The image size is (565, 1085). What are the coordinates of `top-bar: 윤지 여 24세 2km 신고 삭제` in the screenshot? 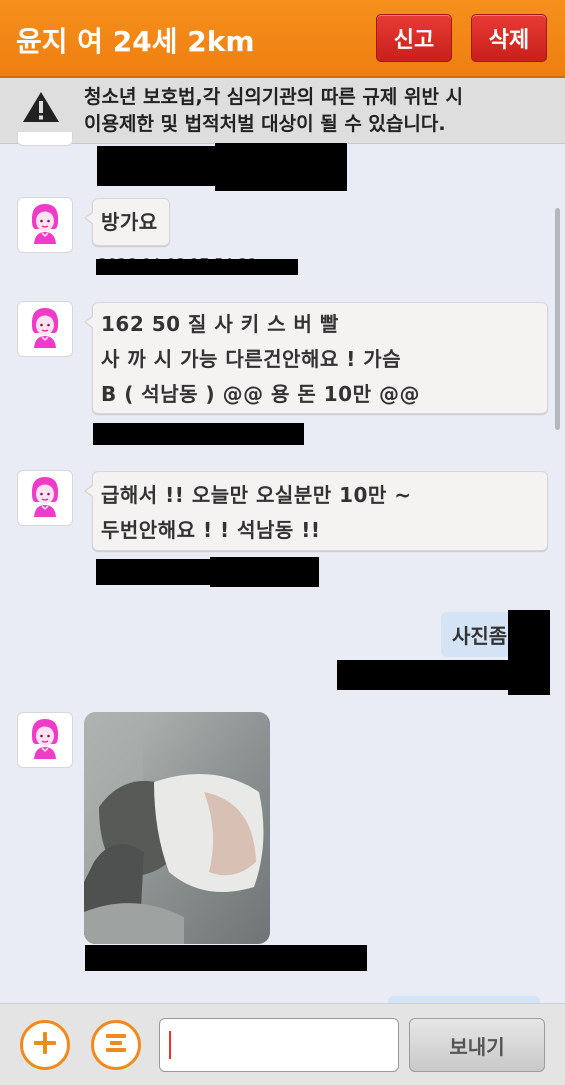 It's located at (282, 39).